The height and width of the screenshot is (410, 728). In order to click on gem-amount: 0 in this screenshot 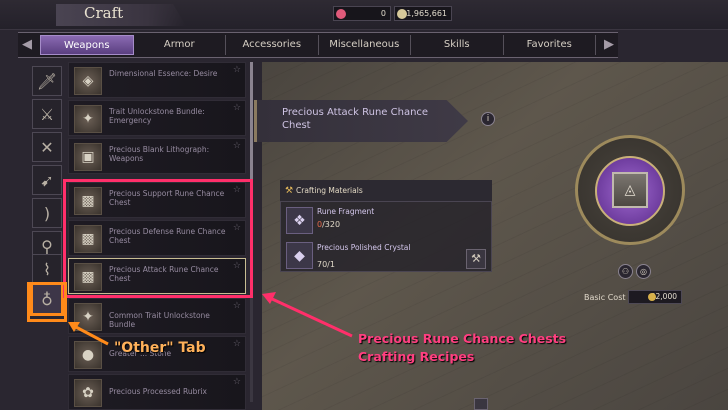, I will do `click(383, 13)`.